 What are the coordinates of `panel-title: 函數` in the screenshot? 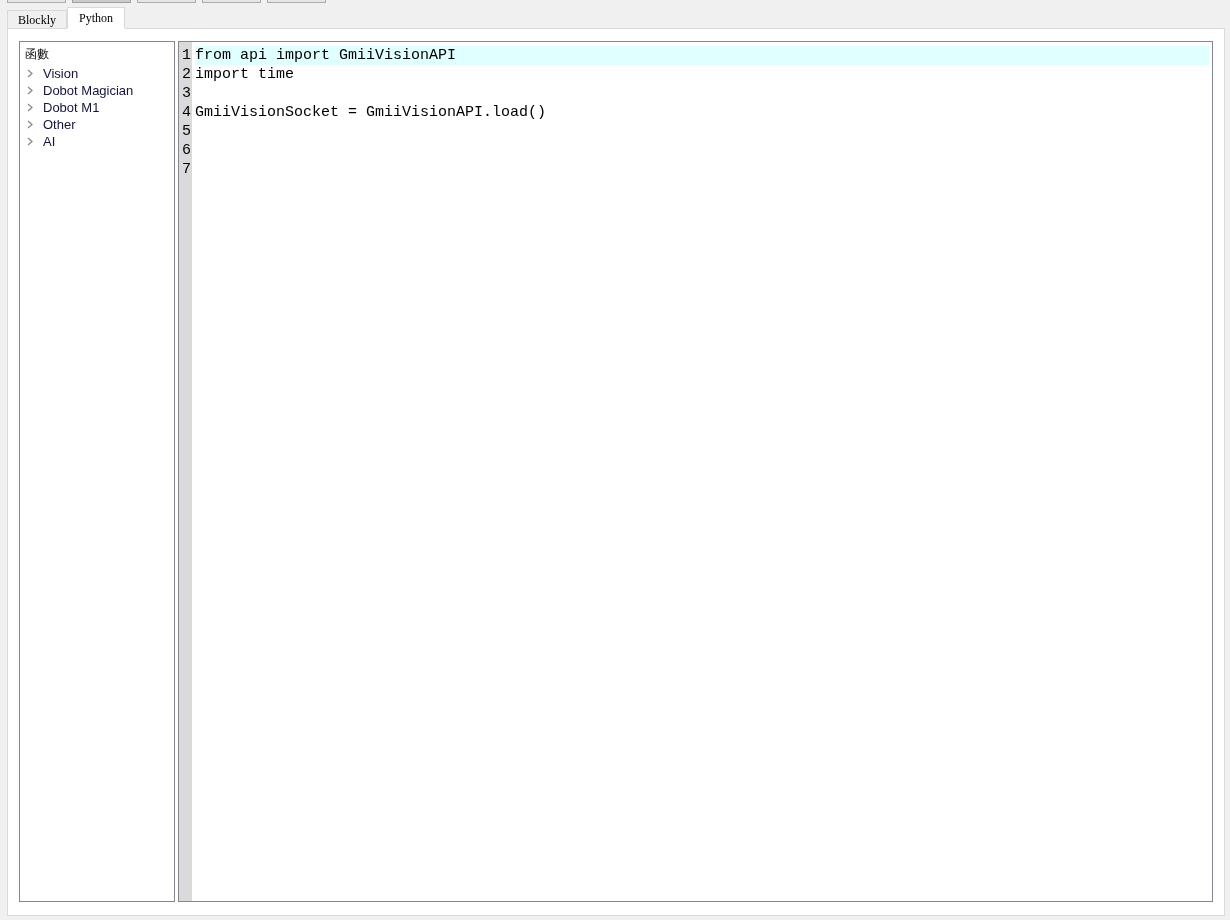 It's located at (37, 54).